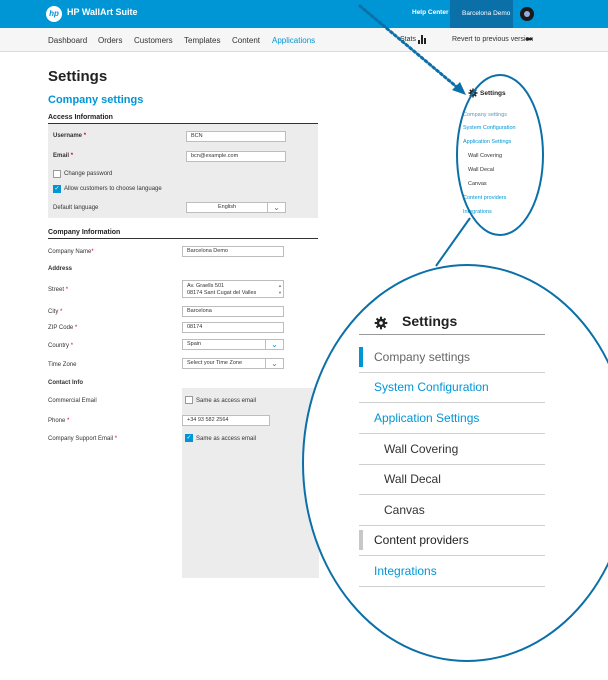  Describe the element at coordinates (72, 401) in the screenshot. I see `commercial-email-label: Commercial Email` at that location.